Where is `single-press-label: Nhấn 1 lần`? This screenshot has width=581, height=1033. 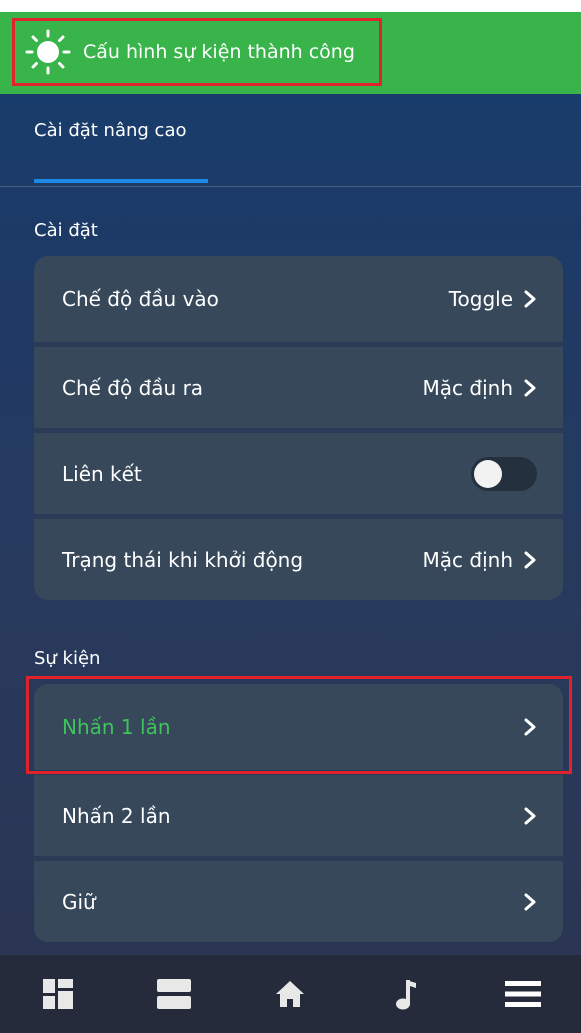
single-press-label: Nhấn 1 lần is located at coordinates (116, 727).